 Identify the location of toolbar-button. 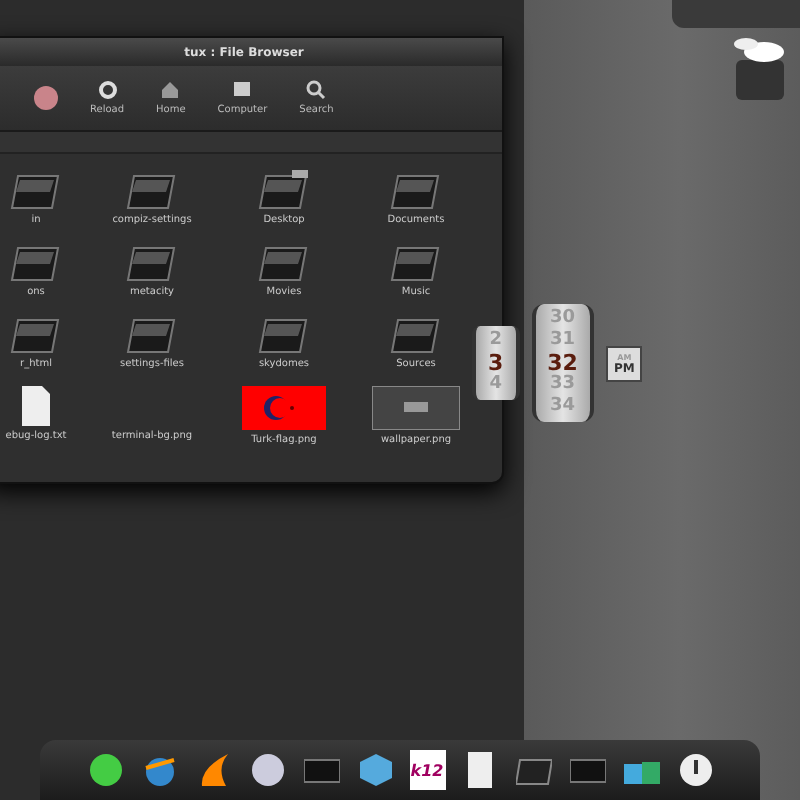
(46, 98).